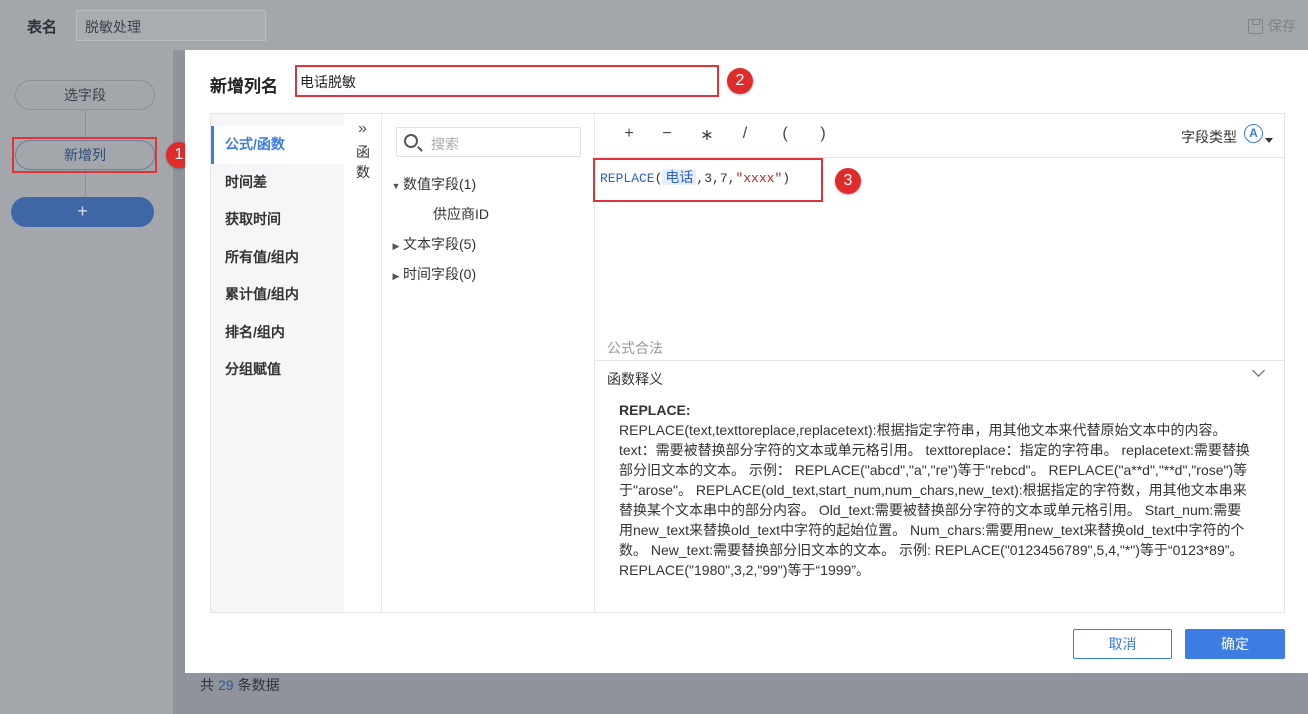  Describe the element at coordinates (258, 685) in the screenshot. I see `record-count-suffix: 条数据` at that location.